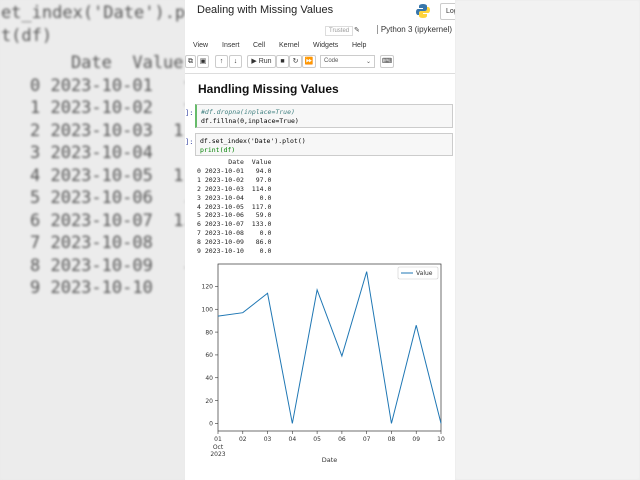 The width and height of the screenshot is (640, 480). Describe the element at coordinates (190, 61) in the screenshot. I see `copy-icon: ⧉` at that location.